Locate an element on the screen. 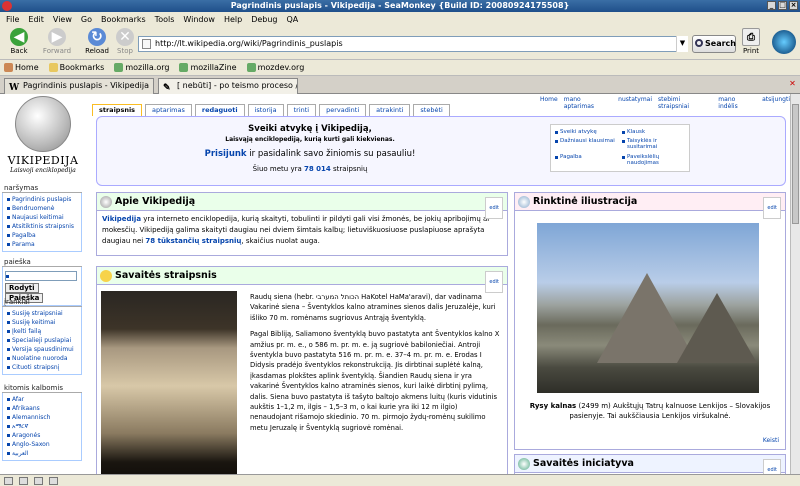  go-button: Rodyti is located at coordinates (22, 288).